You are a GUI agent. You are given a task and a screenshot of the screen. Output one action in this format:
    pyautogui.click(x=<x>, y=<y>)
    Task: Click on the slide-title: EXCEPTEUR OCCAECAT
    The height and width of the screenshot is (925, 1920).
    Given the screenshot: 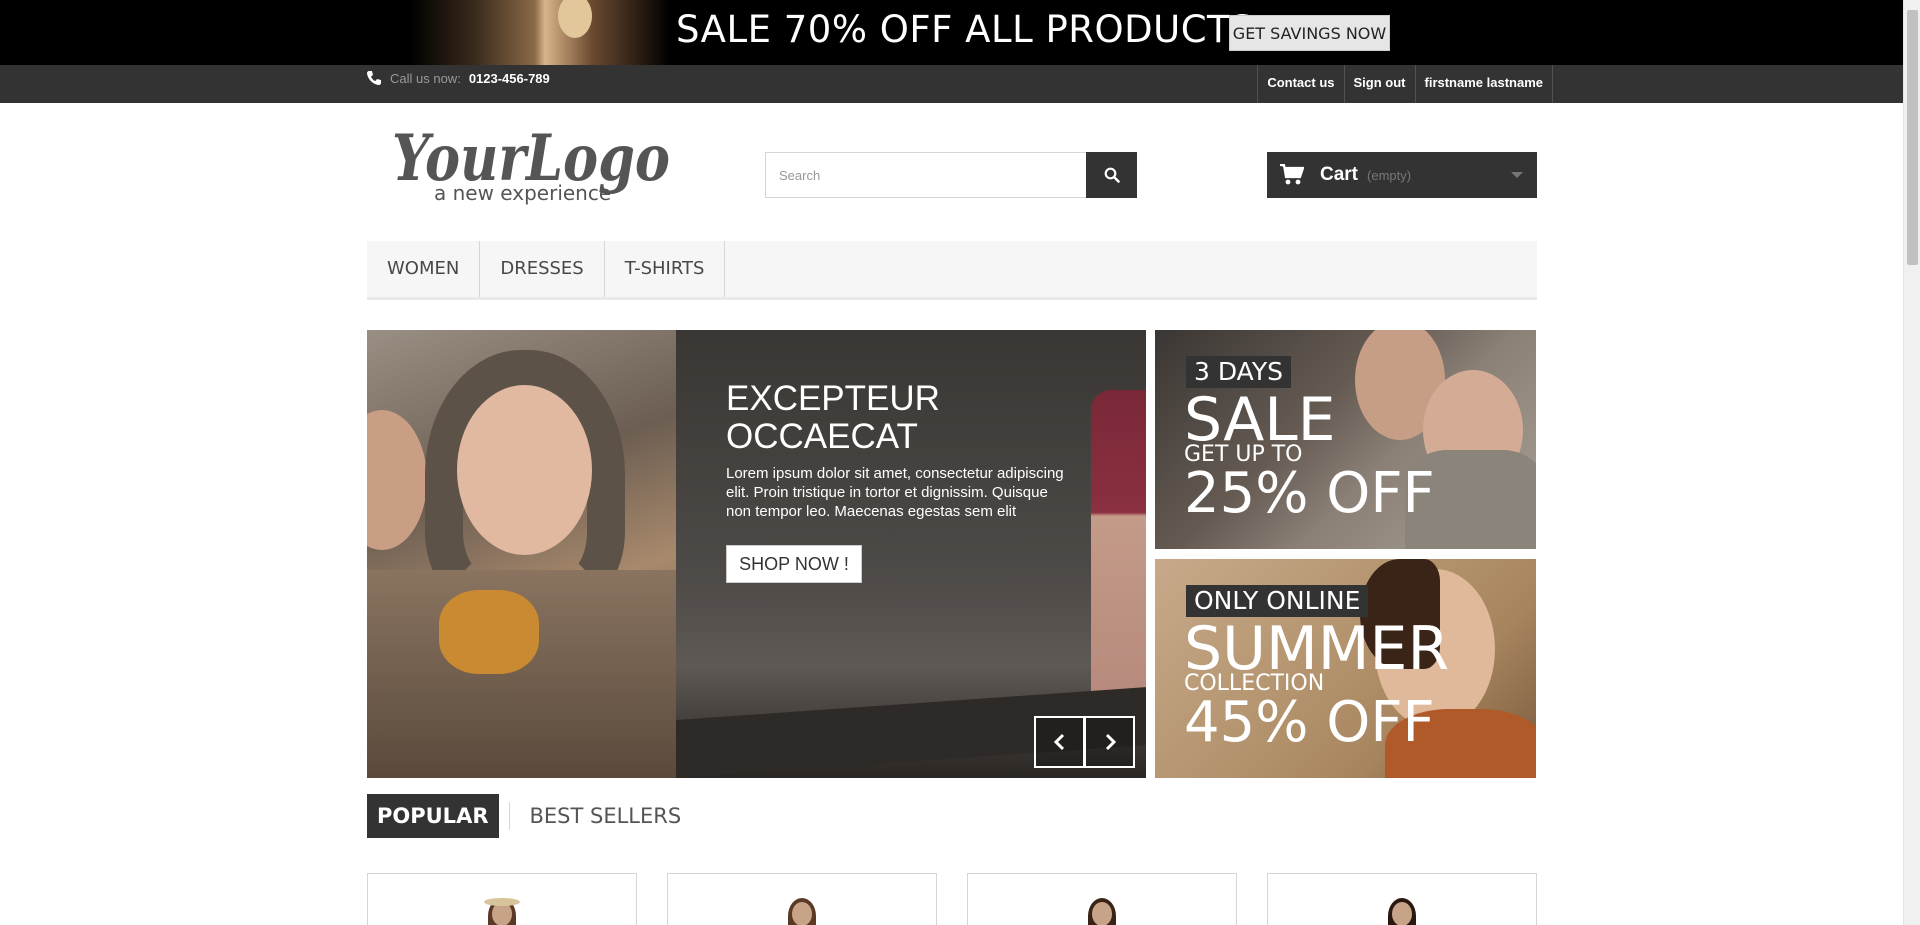 What is the action you would take?
    pyautogui.click(x=833, y=417)
    